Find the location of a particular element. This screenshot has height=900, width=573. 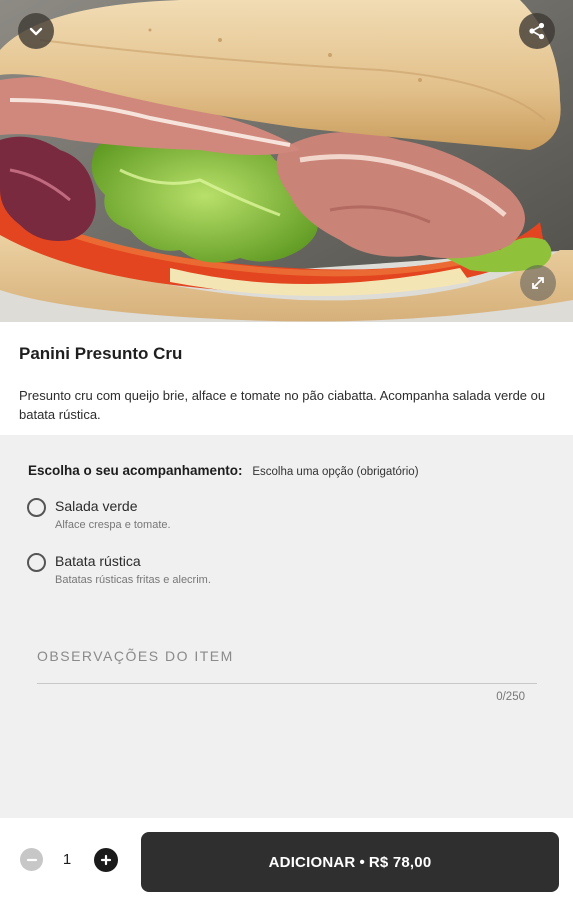

add-button-price: R$ 78,00 is located at coordinates (400, 862).